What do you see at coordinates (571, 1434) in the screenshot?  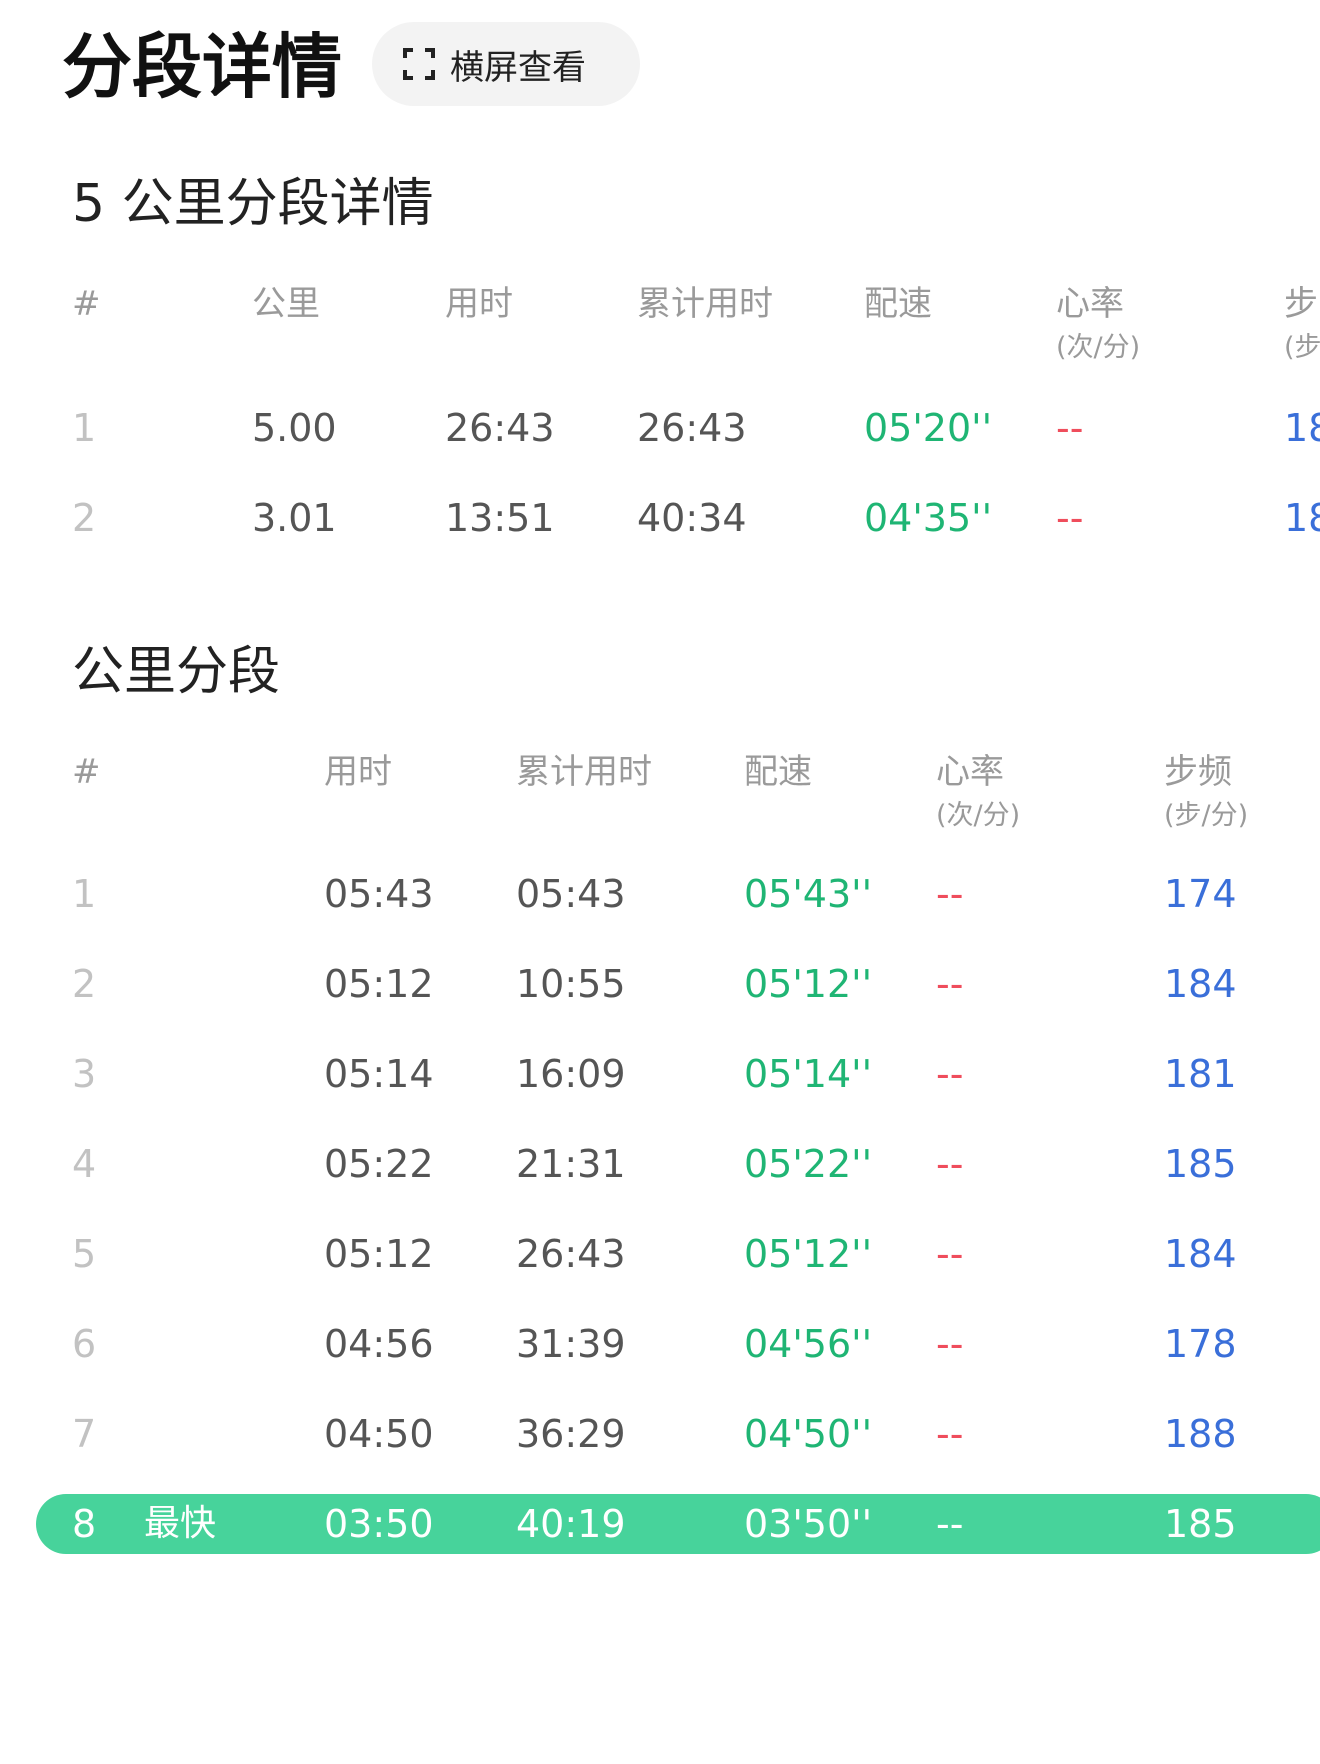 I see `row-cumulative: 36:29` at bounding box center [571, 1434].